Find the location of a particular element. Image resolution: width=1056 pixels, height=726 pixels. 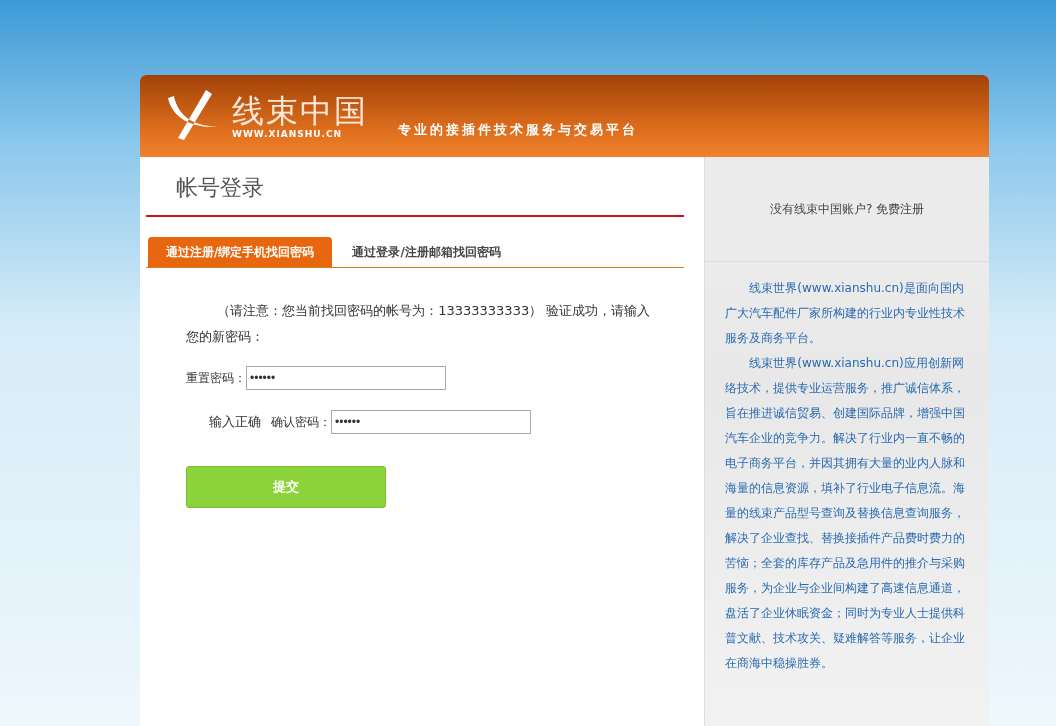

register-link: 没有线束中国账户? 免费注册 is located at coordinates (847, 209).